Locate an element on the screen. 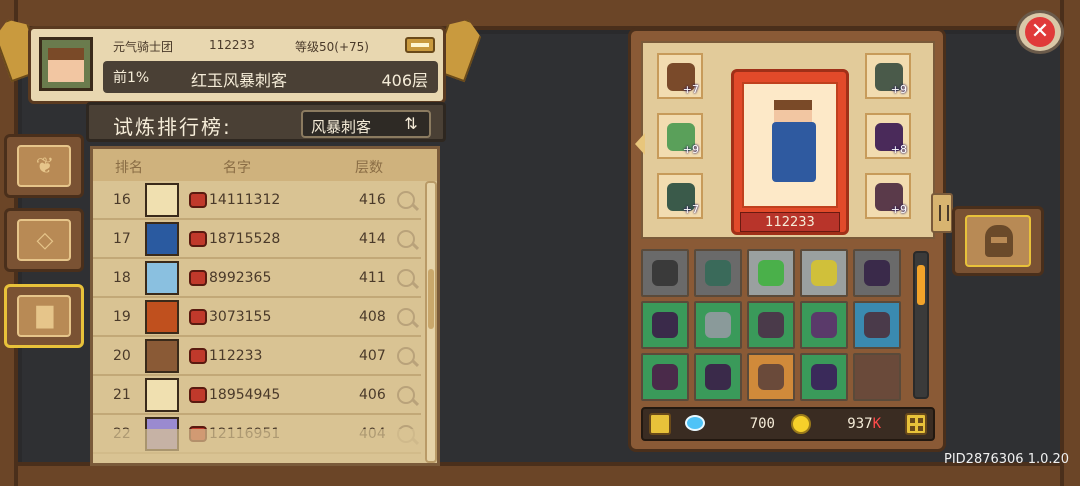 This screenshot has width=1080, height=486. tab-diamond: ◇ is located at coordinates (44, 240).